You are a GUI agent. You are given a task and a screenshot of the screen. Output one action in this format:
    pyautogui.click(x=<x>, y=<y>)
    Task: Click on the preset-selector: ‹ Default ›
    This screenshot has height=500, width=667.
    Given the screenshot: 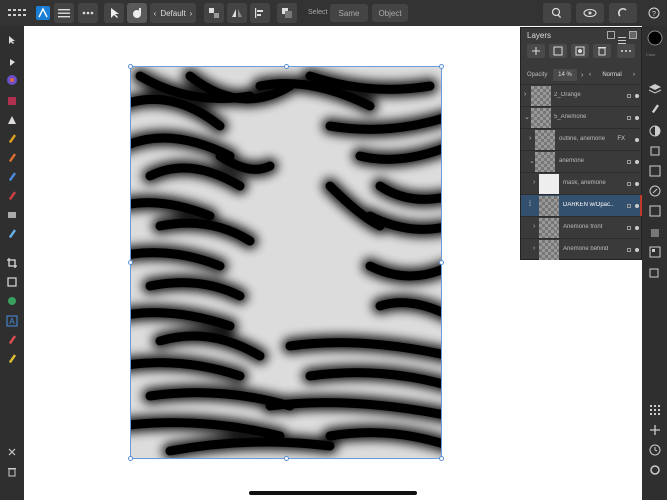 What is the action you would take?
    pyautogui.click(x=173, y=13)
    